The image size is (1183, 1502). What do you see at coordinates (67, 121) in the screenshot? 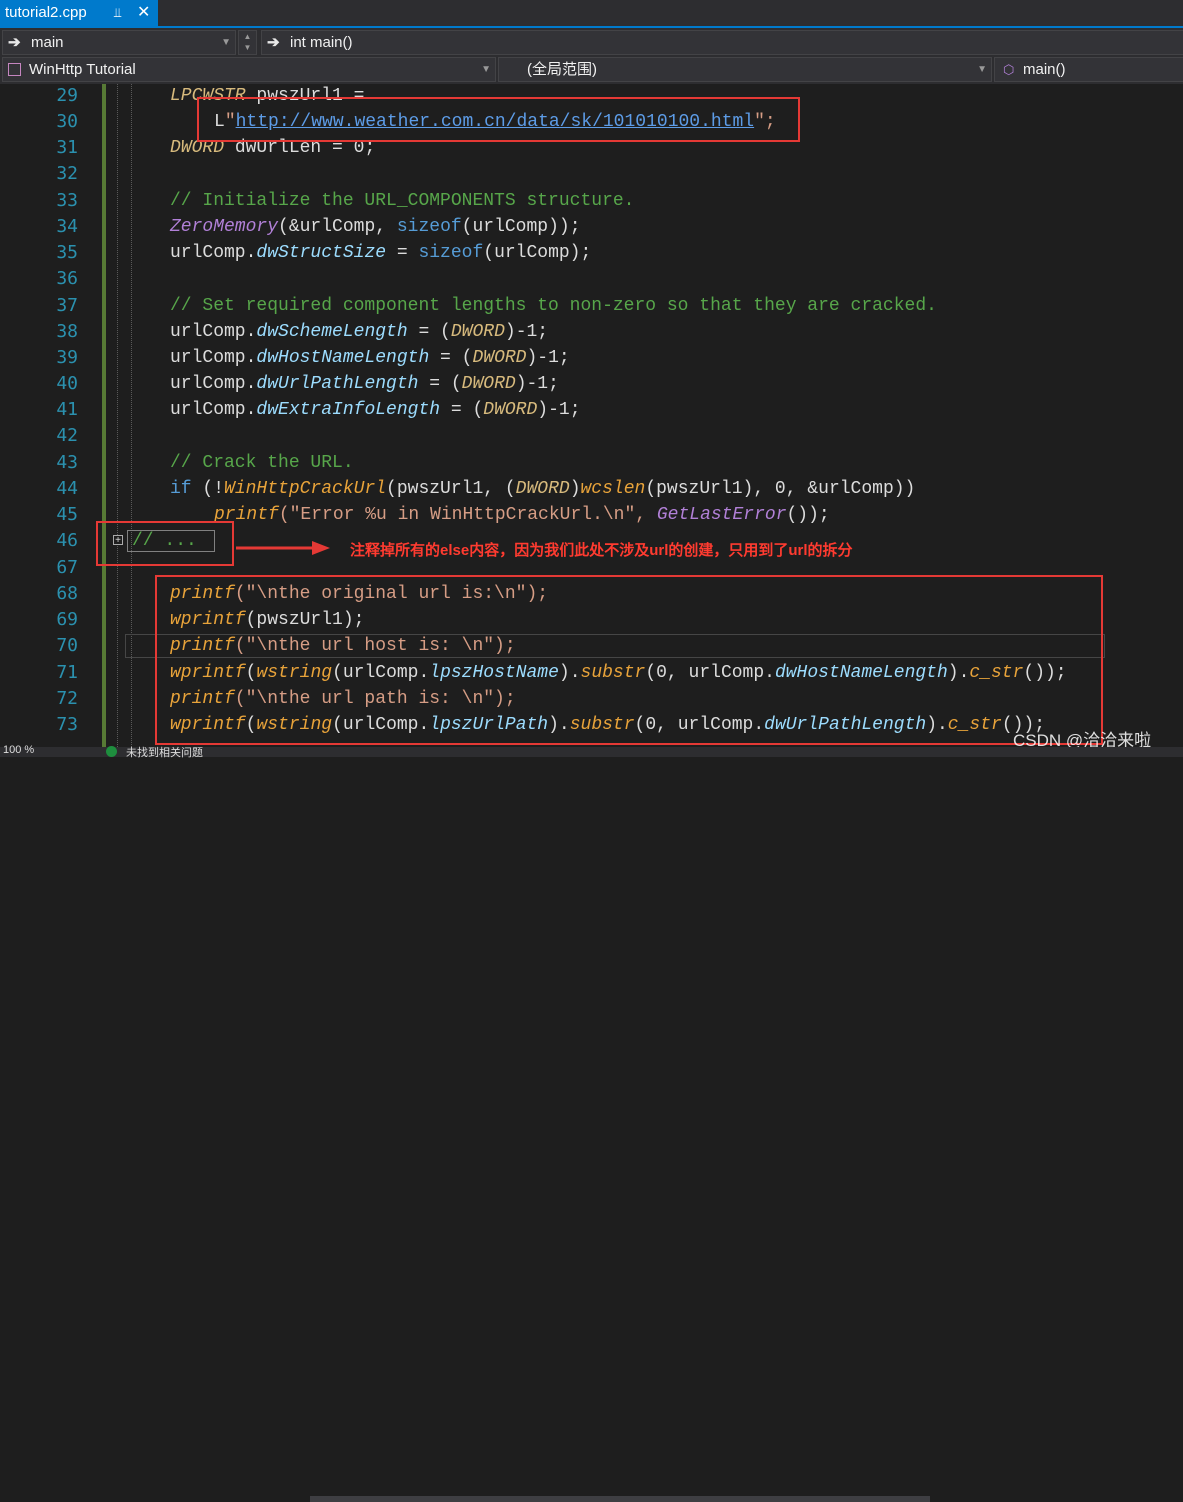
I see `line-number: 30` at bounding box center [67, 121].